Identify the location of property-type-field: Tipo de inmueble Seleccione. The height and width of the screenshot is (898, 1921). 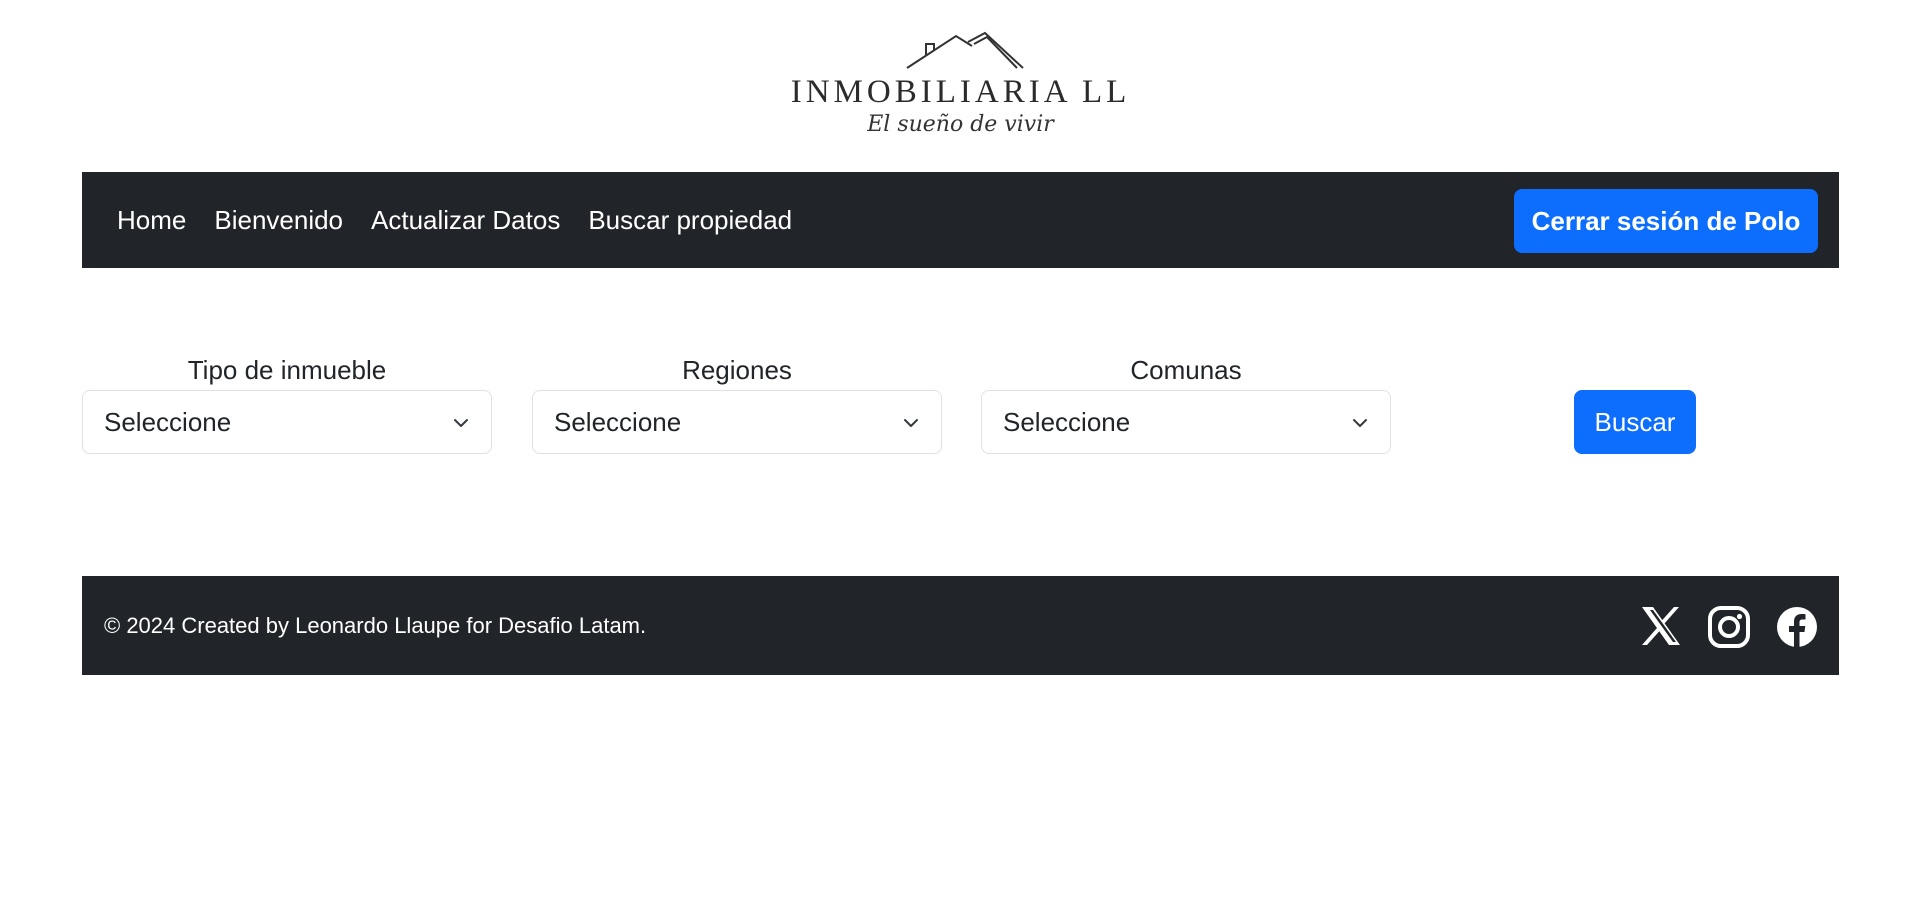
(287, 402).